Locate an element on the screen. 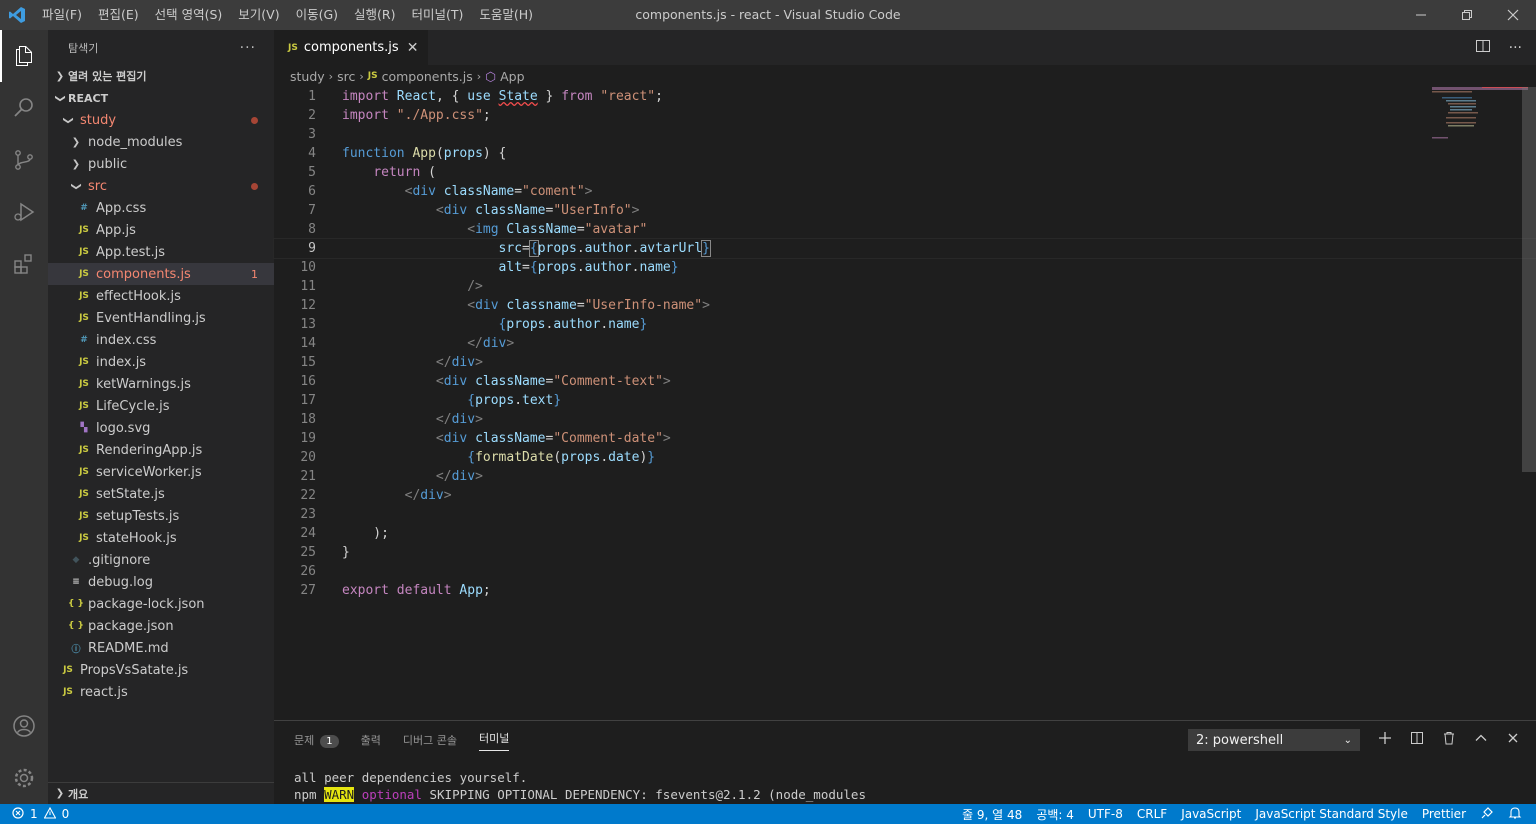 The image size is (1536, 824). editor-tabs: JS components.js ✕ ··· is located at coordinates (905, 47).